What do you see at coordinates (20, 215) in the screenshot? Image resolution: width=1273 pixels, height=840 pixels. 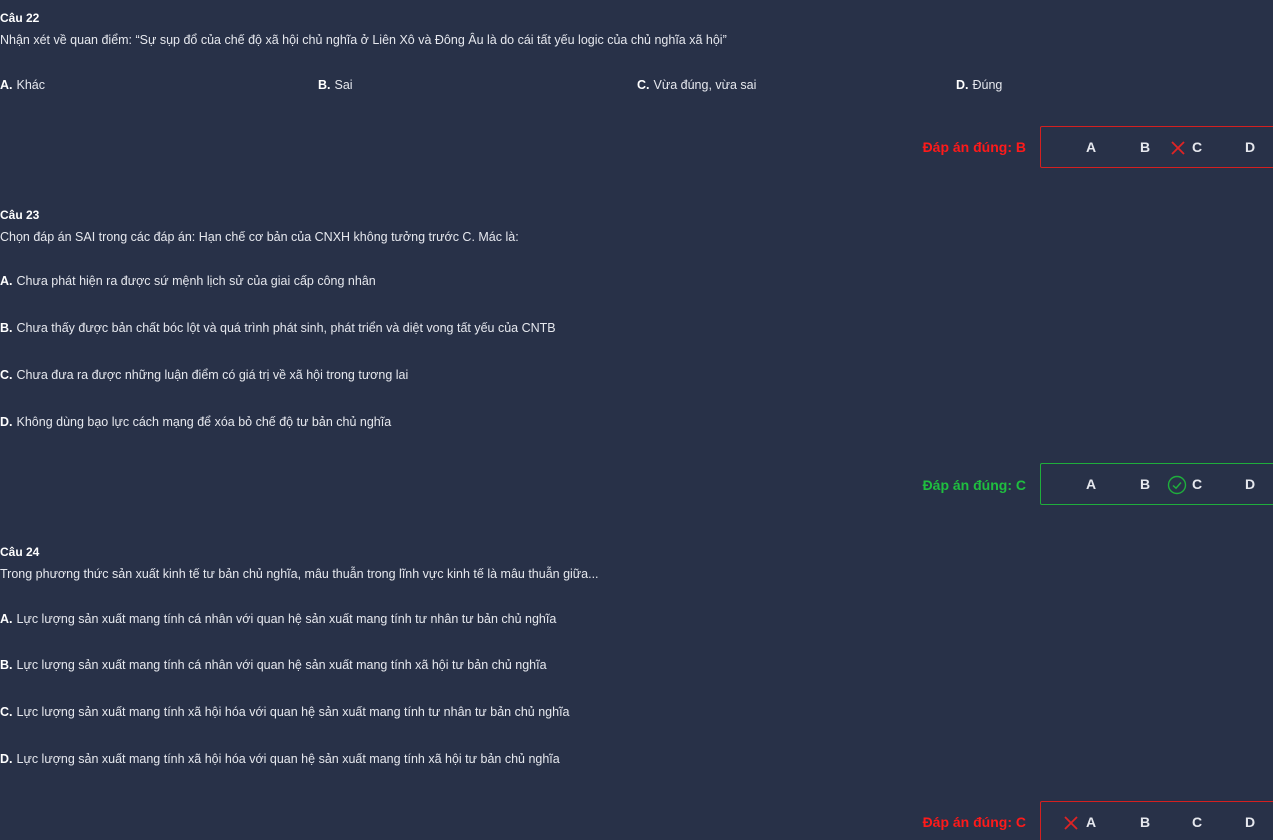 I see `question-title: Câu 23` at bounding box center [20, 215].